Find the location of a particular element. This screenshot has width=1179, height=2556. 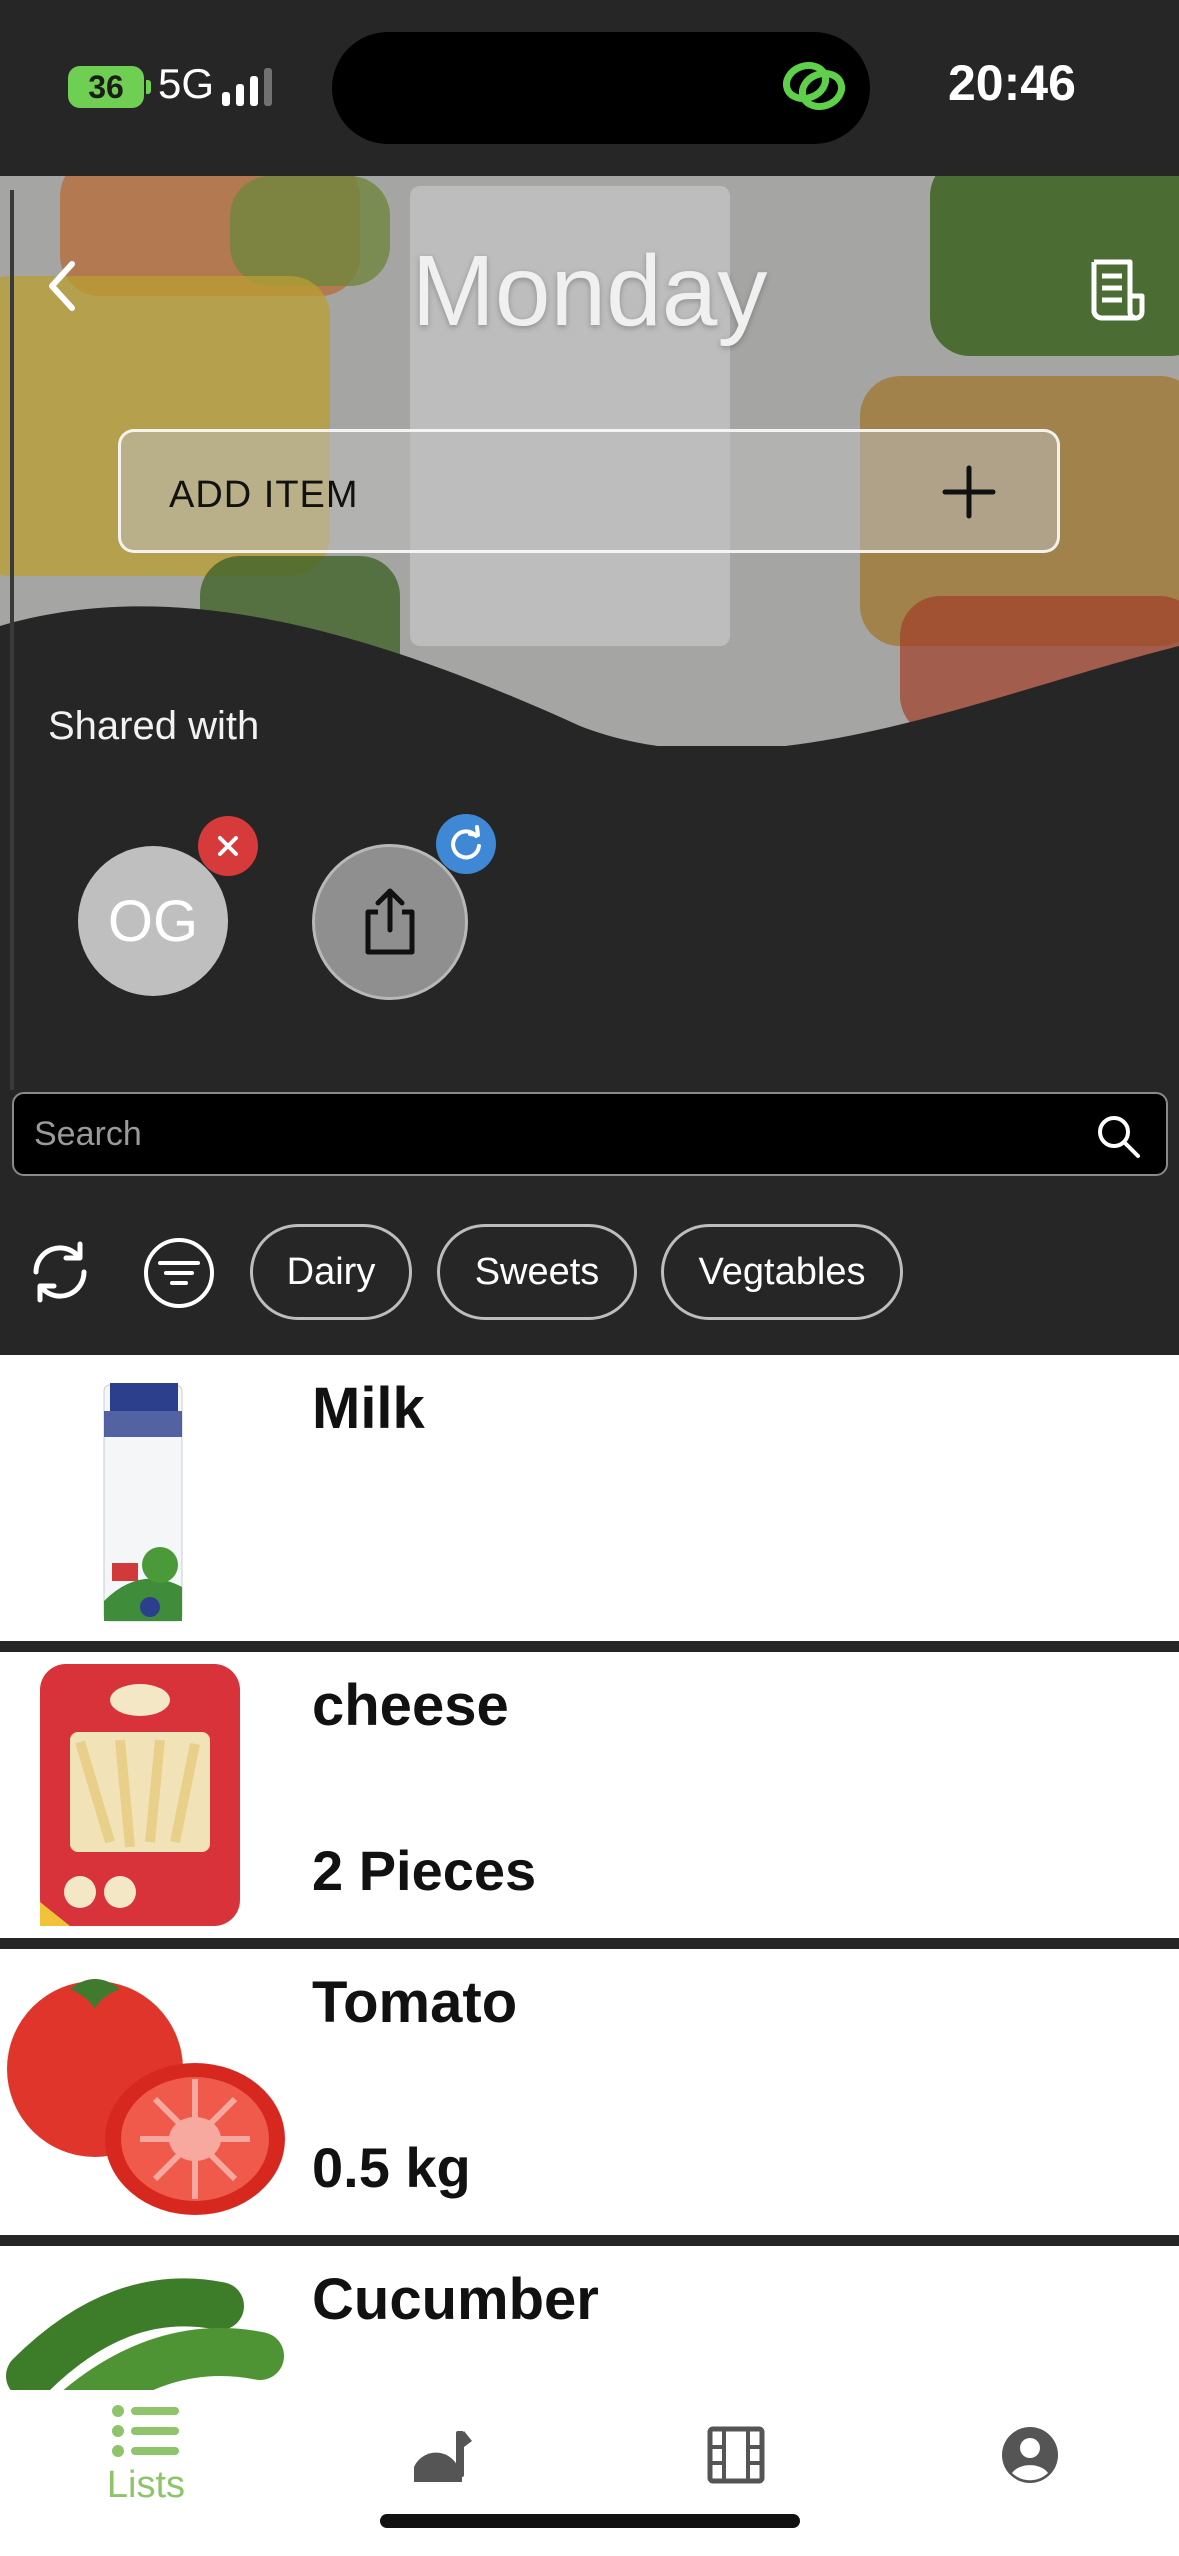

page-title: Monday is located at coordinates (589, 291).